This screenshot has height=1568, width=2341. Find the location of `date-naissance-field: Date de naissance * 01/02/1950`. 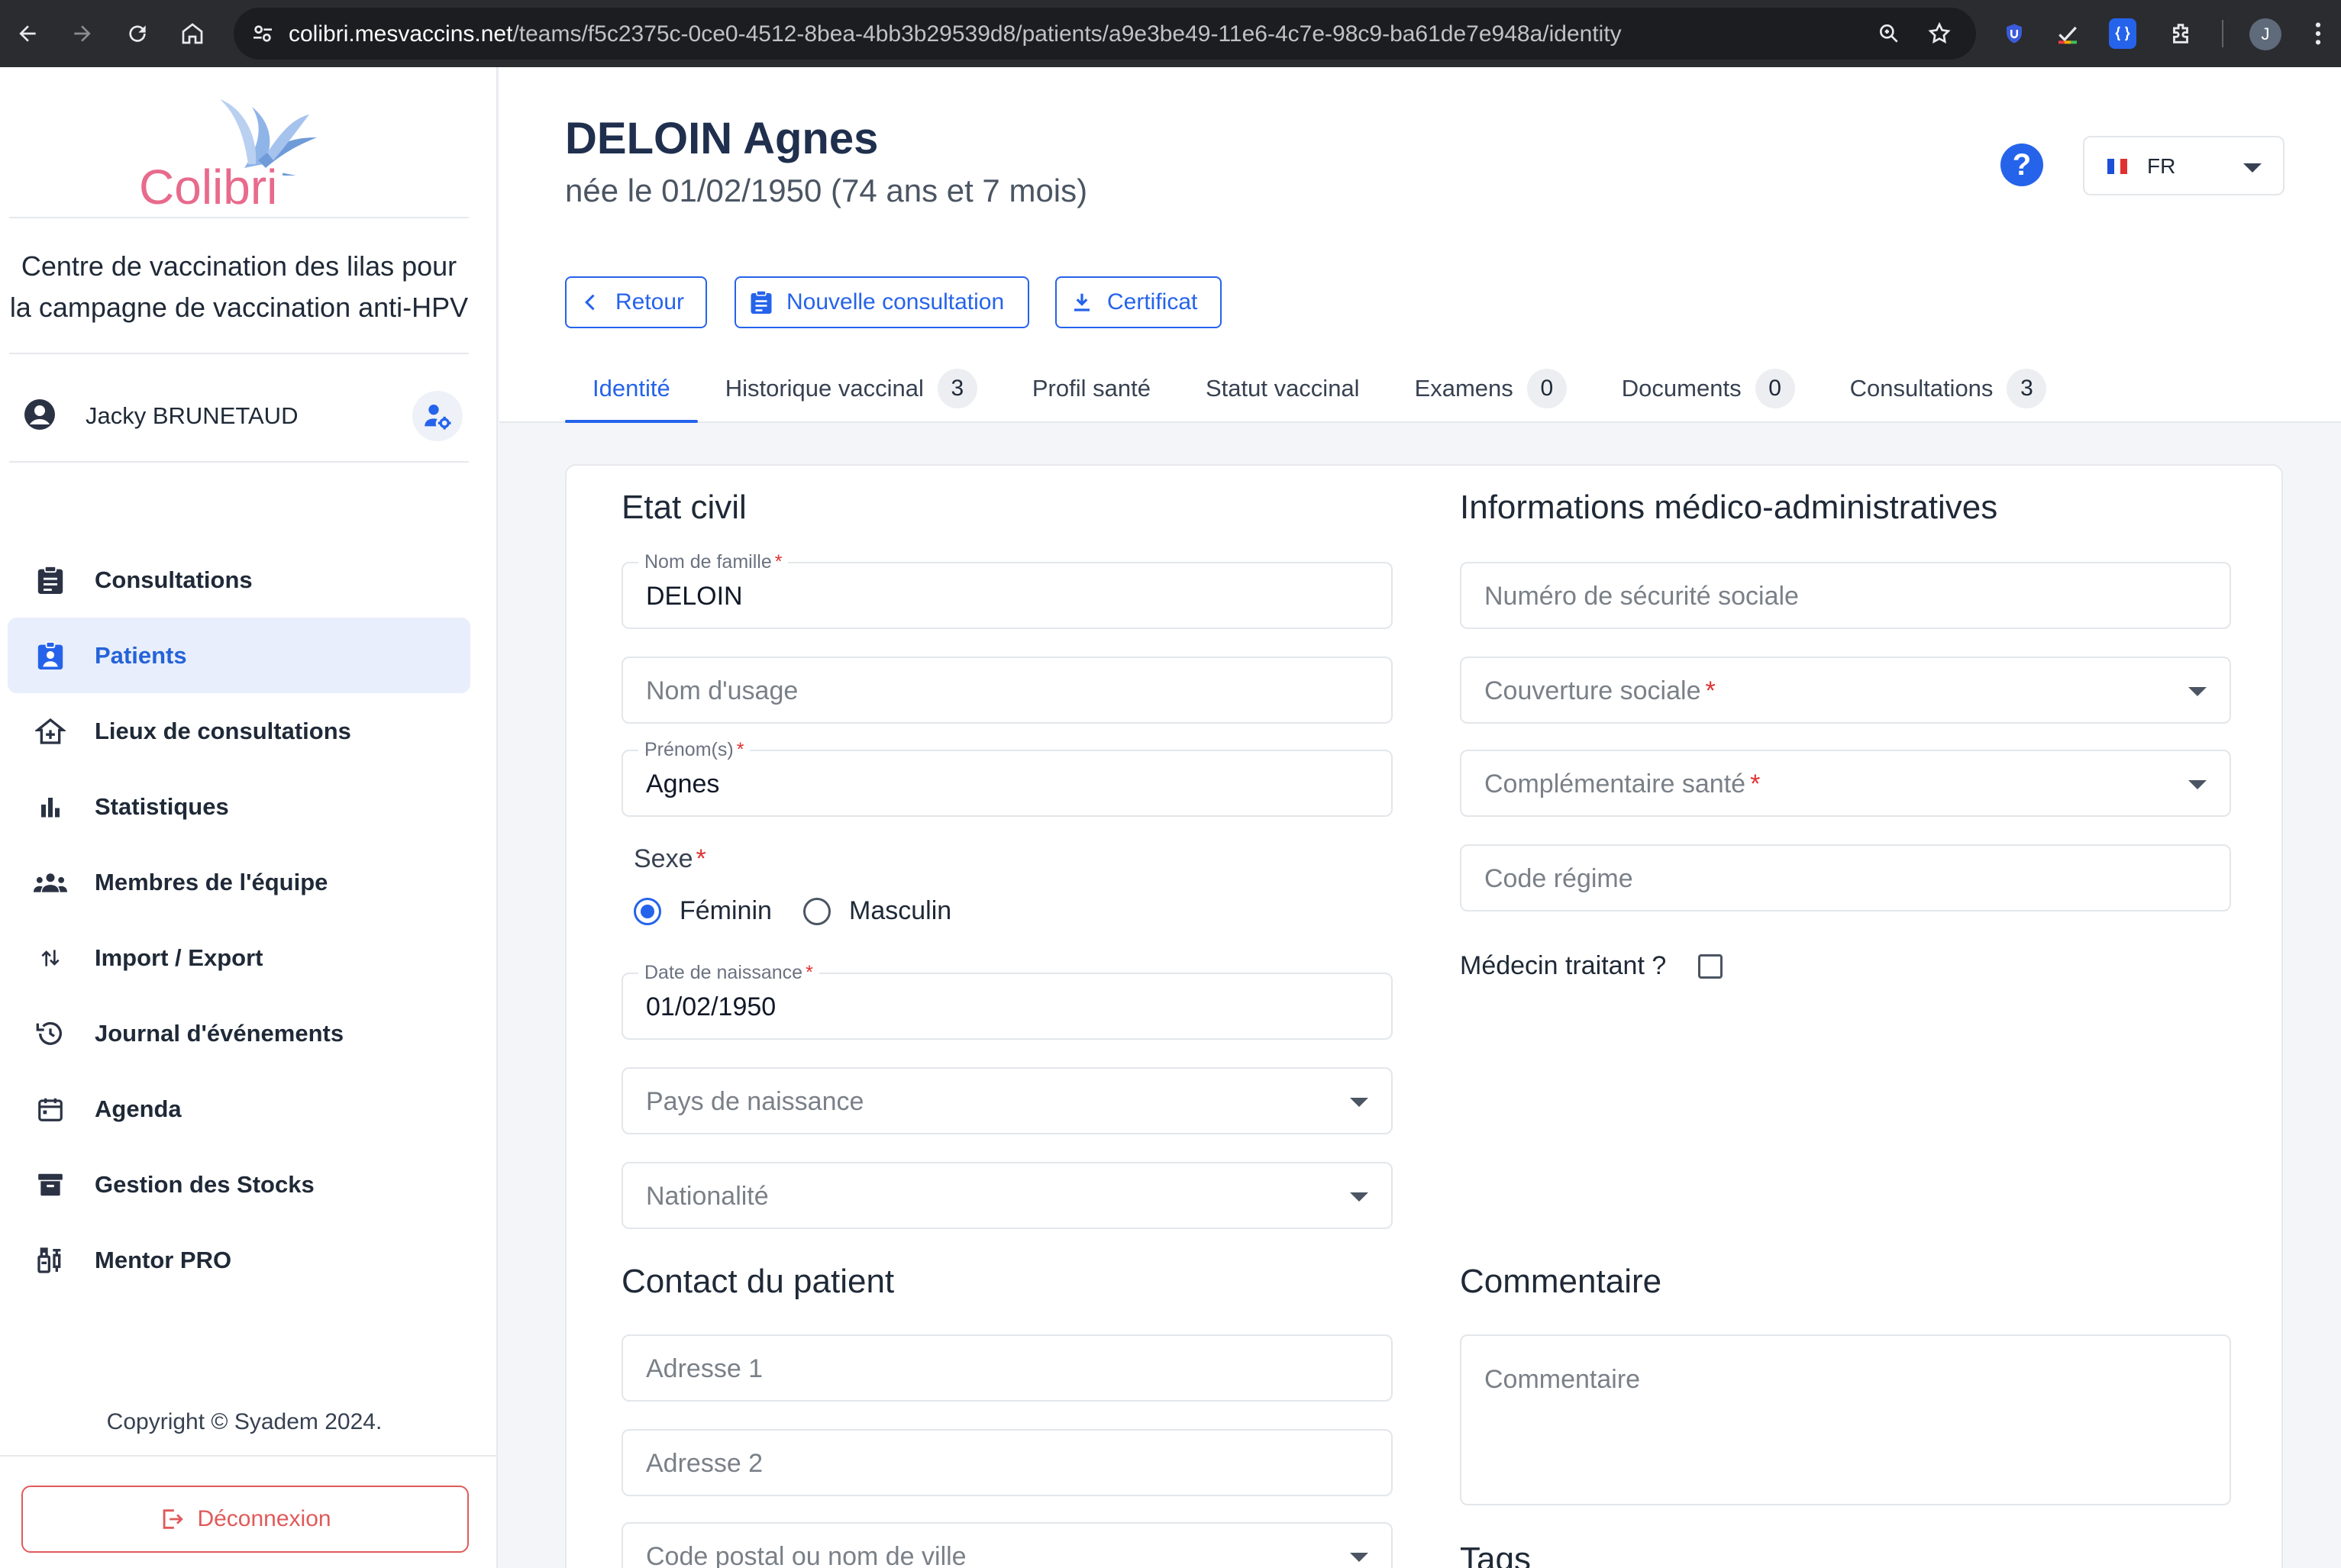

date-naissance-field: Date de naissance * 01/02/1950 is located at coordinates (1007, 1001).